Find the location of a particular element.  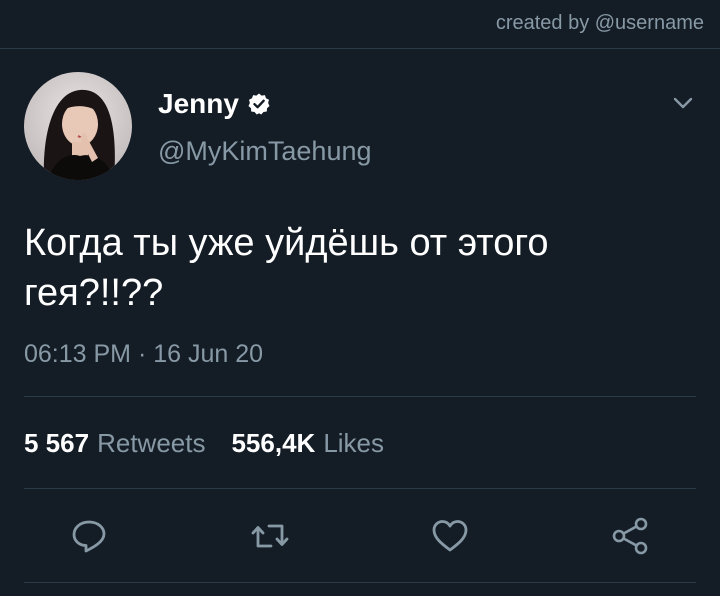

tweet-text: Когда ты уже уйдёшь от этого гея?!!?? is located at coordinates (286, 268).